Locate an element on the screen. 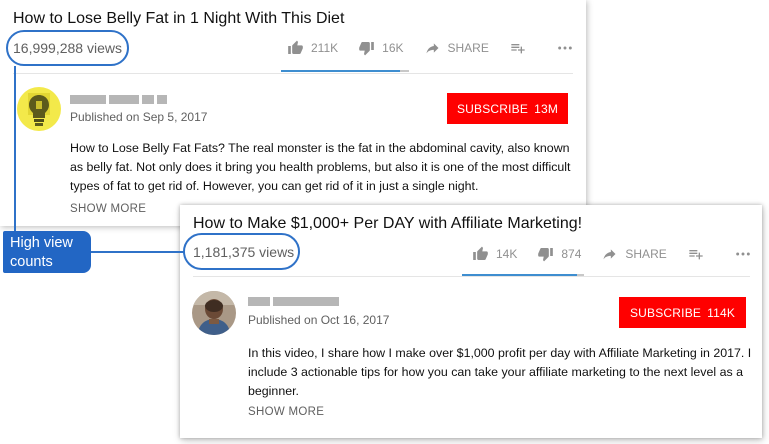 This screenshot has width=769, height=444. like-count: 211K is located at coordinates (325, 48).